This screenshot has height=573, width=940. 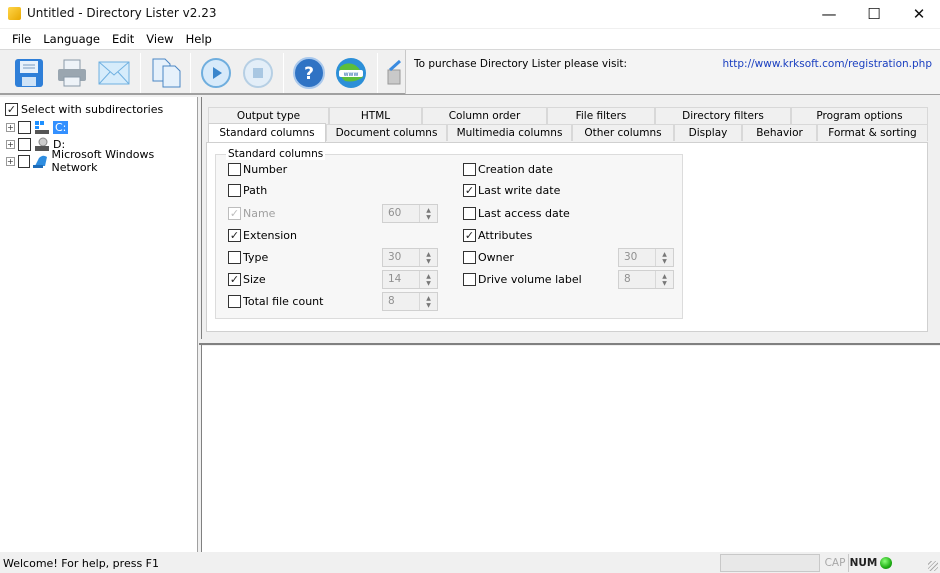 I want to click on tree-item-c: + C:, so click(x=37, y=127).